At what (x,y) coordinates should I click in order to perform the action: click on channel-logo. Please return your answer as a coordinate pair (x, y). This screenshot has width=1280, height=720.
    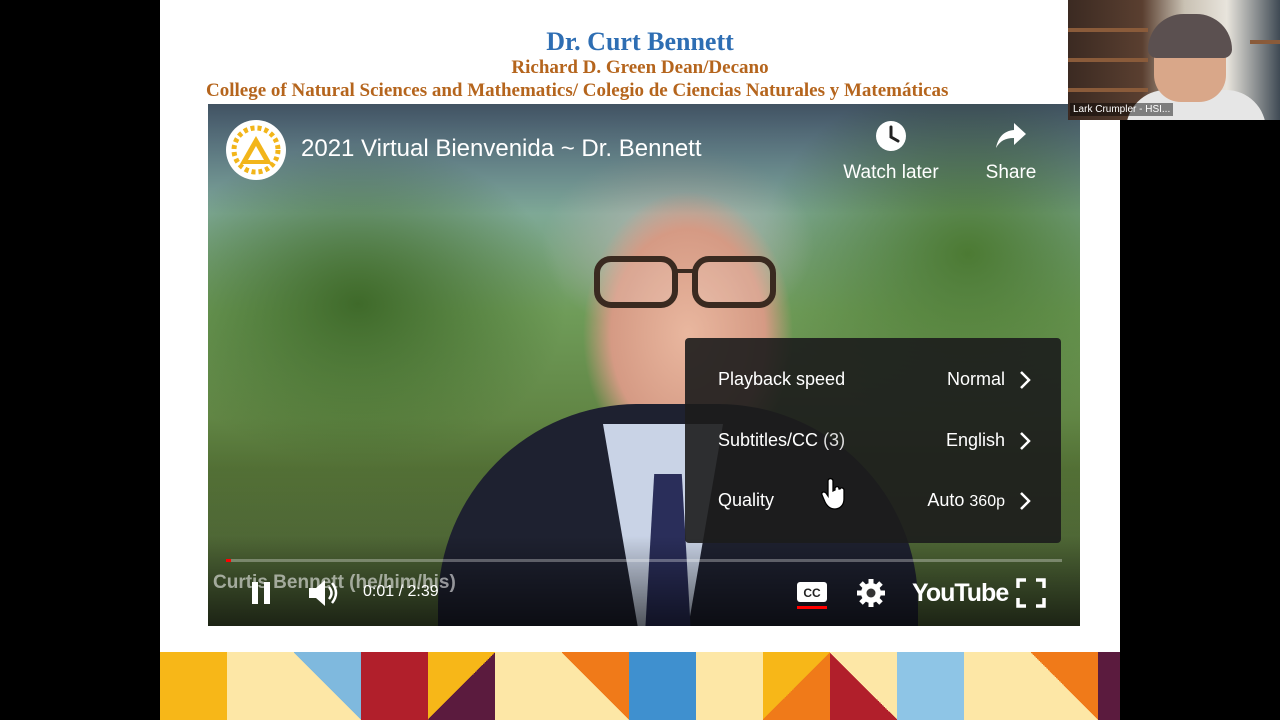
    Looking at the image, I should click on (256, 150).